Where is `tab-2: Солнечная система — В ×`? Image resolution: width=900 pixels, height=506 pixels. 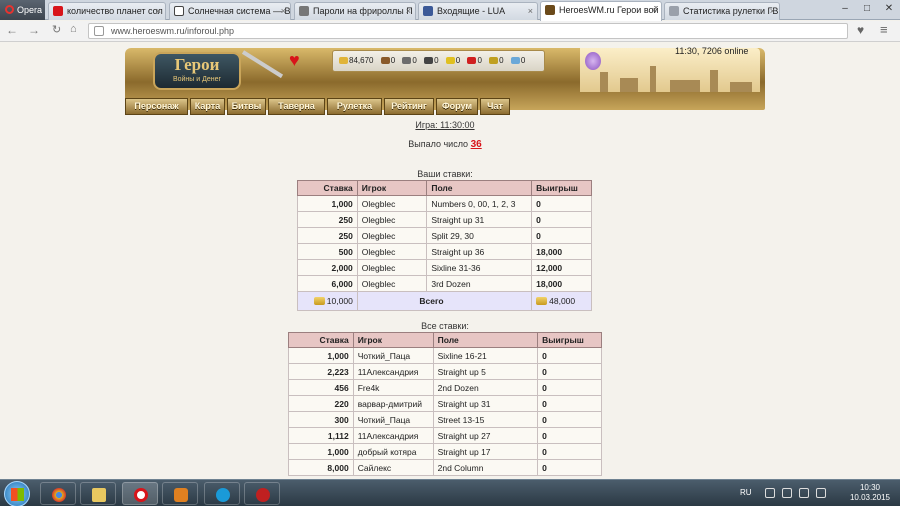
tab-2: Солнечная система — В × is located at coordinates (230, 11).